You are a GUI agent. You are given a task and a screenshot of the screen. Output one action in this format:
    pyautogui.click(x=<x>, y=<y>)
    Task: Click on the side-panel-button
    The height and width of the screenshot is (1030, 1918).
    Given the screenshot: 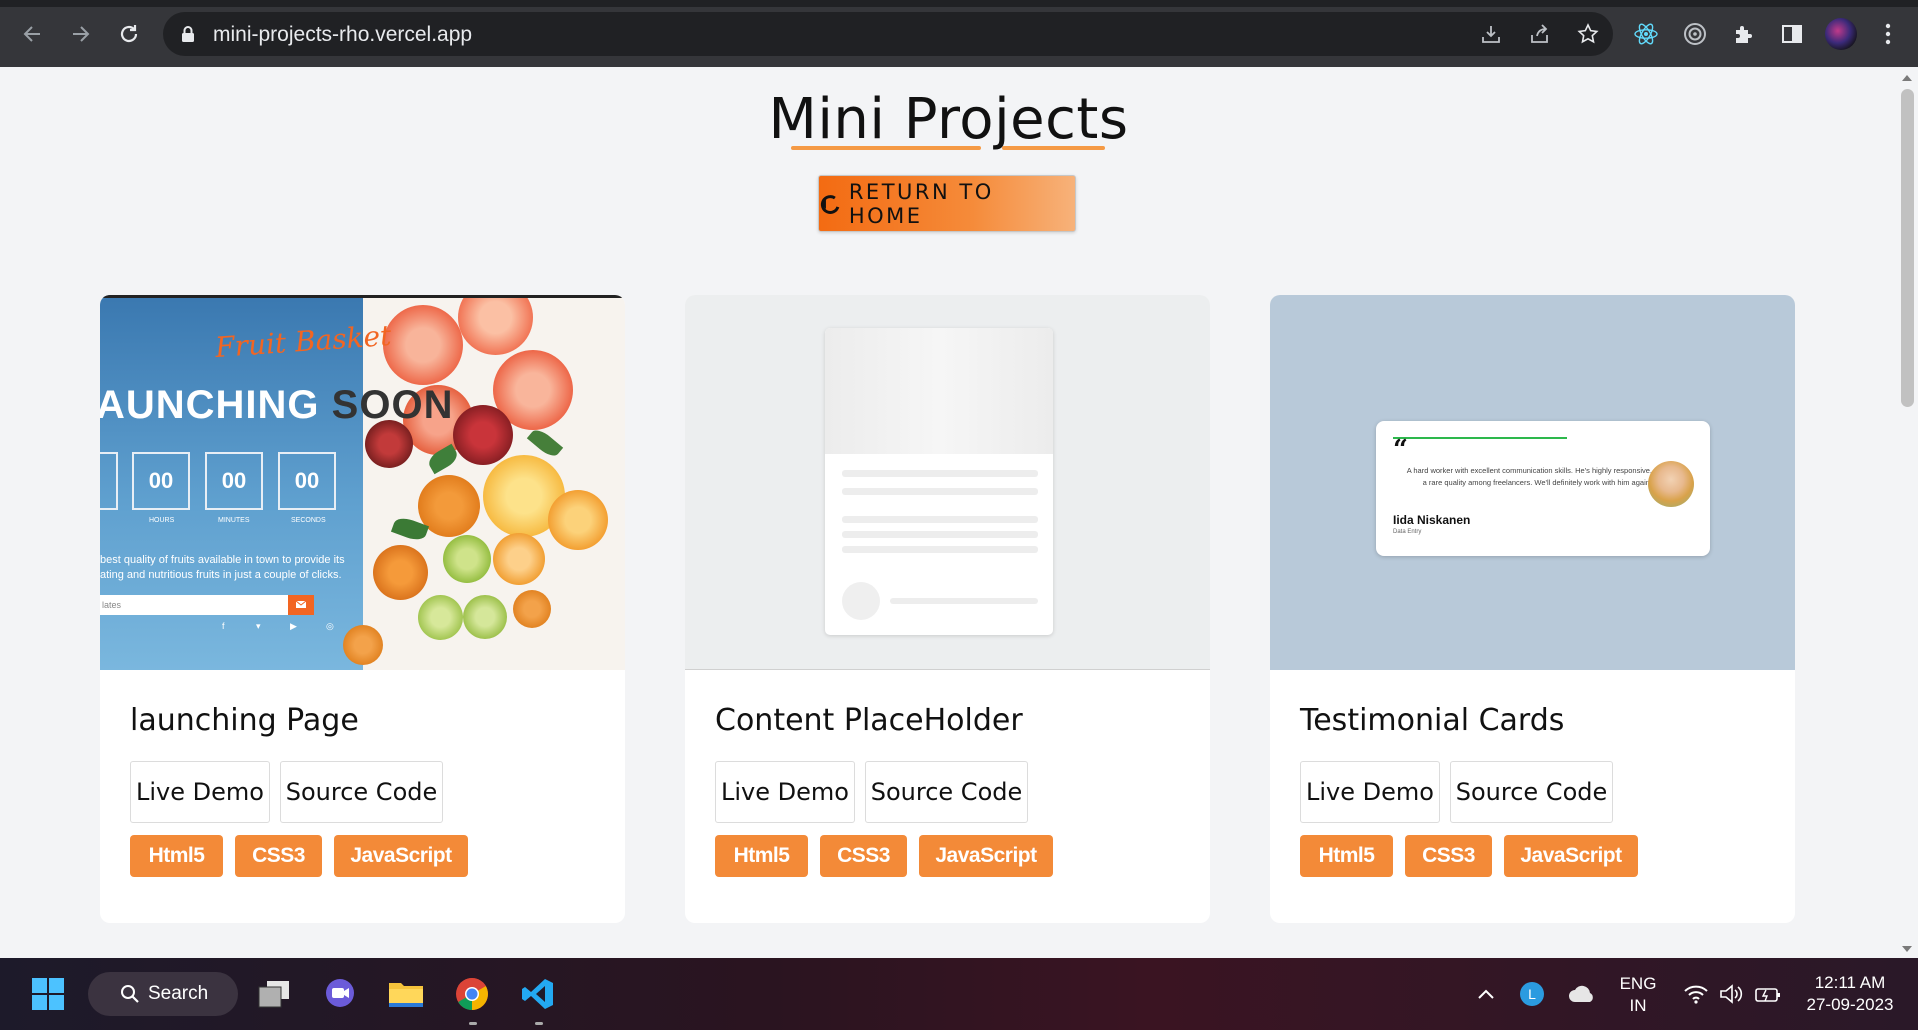 What is the action you would take?
    pyautogui.click(x=1792, y=34)
    